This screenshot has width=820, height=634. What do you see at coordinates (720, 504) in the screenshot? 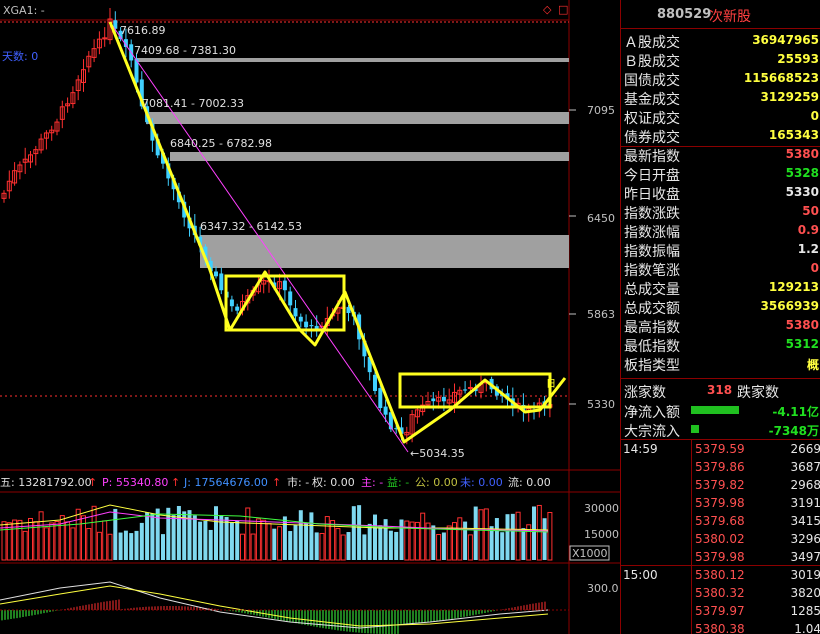
I see `tick-row: 5379.98 3191` at bounding box center [720, 504].